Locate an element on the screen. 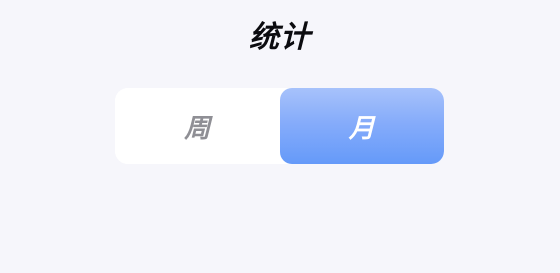 The height and width of the screenshot is (273, 560). tab-week: 周 is located at coordinates (197, 126).